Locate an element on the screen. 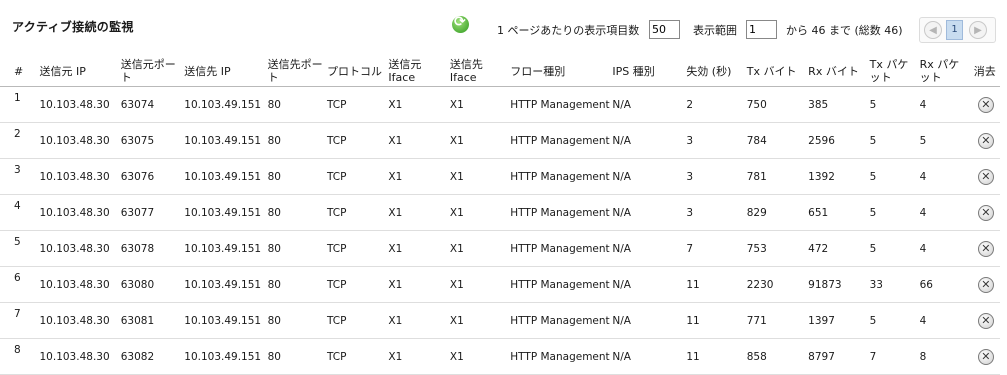 This screenshot has height=375, width=1007. row-number: 1 is located at coordinates (19, 104).